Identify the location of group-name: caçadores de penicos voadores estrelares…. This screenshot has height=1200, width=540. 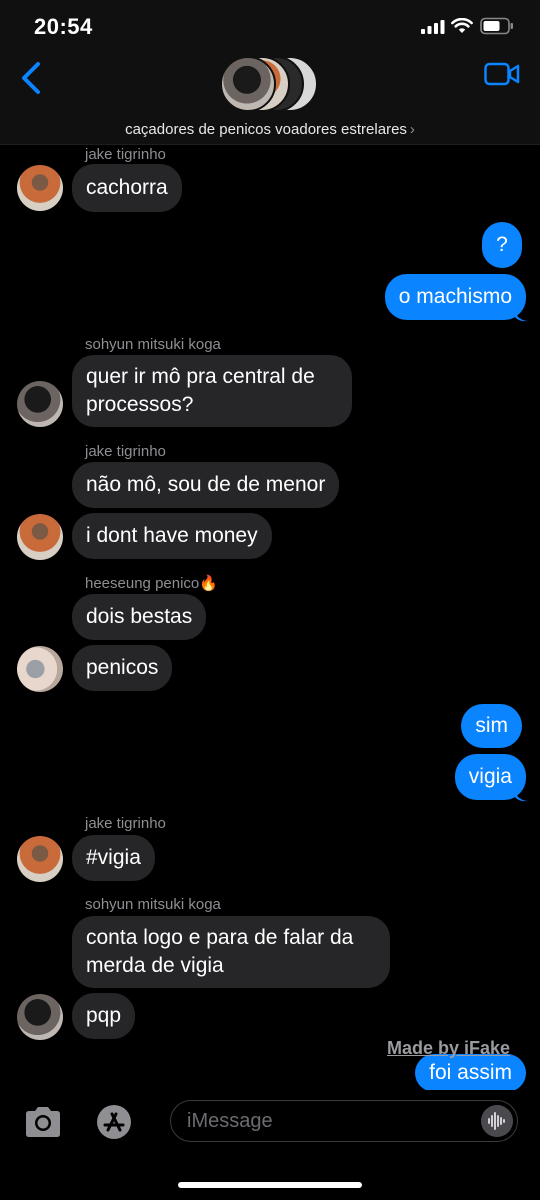
(270, 129).